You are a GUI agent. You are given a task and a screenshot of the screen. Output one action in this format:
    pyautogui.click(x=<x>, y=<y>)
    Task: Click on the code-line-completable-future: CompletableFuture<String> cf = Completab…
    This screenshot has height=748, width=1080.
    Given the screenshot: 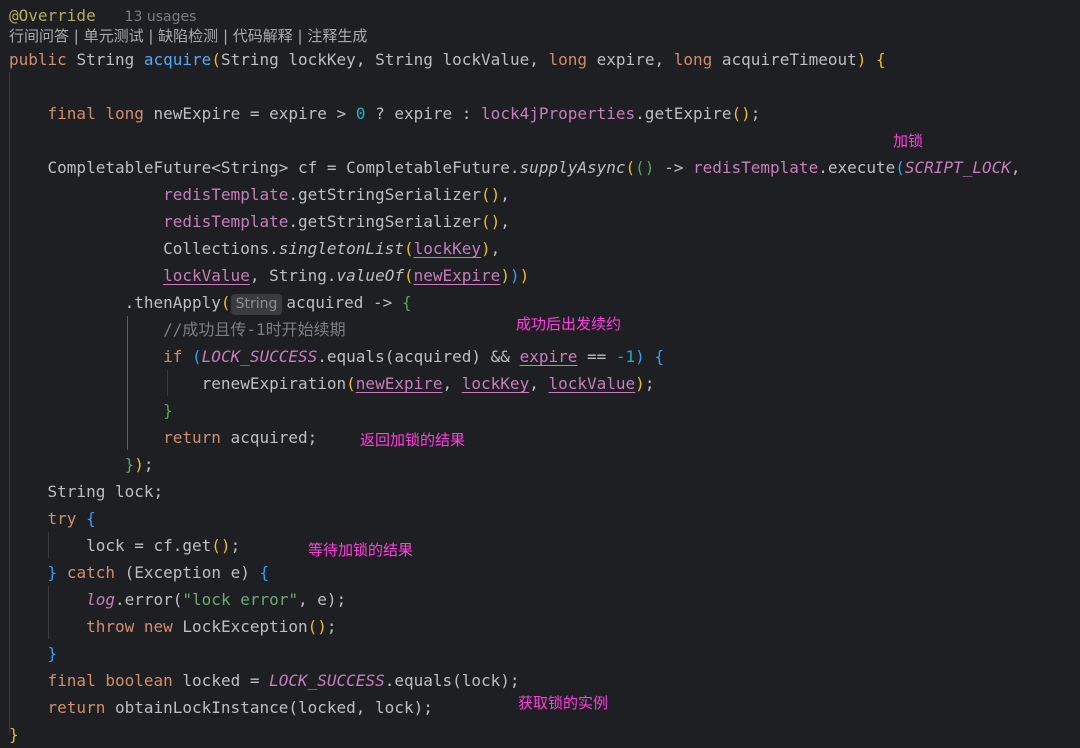 What is the action you would take?
    pyautogui.click(x=515, y=167)
    